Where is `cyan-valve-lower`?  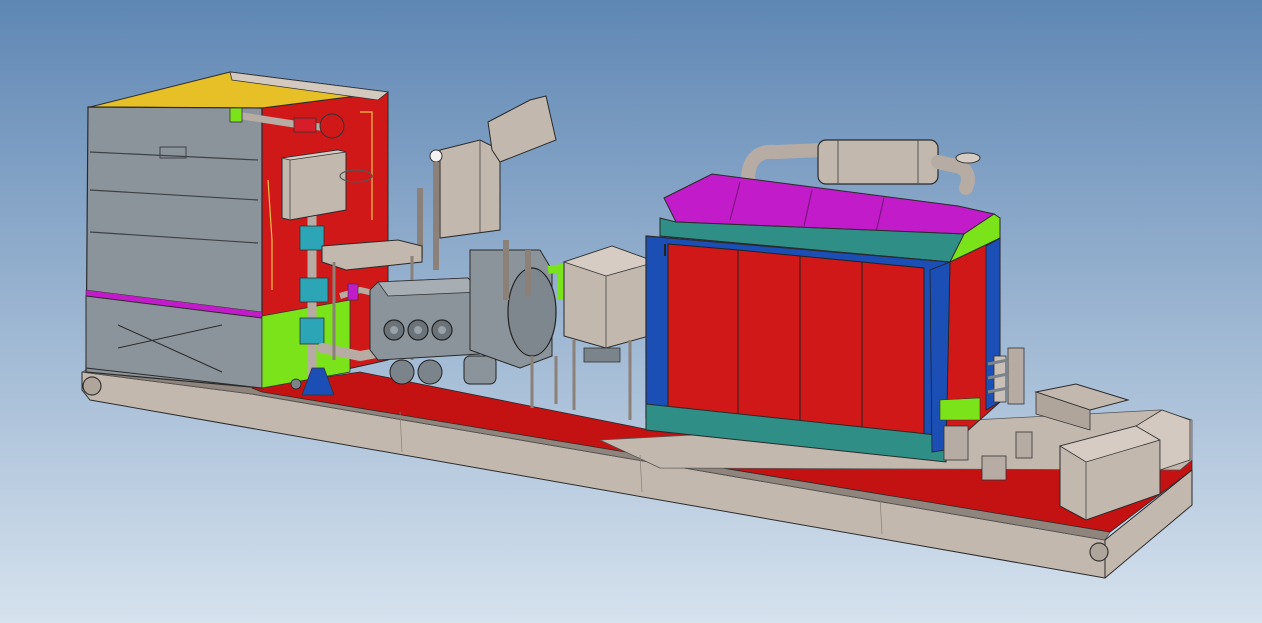
cyan-valve-lower is located at coordinates (312, 331).